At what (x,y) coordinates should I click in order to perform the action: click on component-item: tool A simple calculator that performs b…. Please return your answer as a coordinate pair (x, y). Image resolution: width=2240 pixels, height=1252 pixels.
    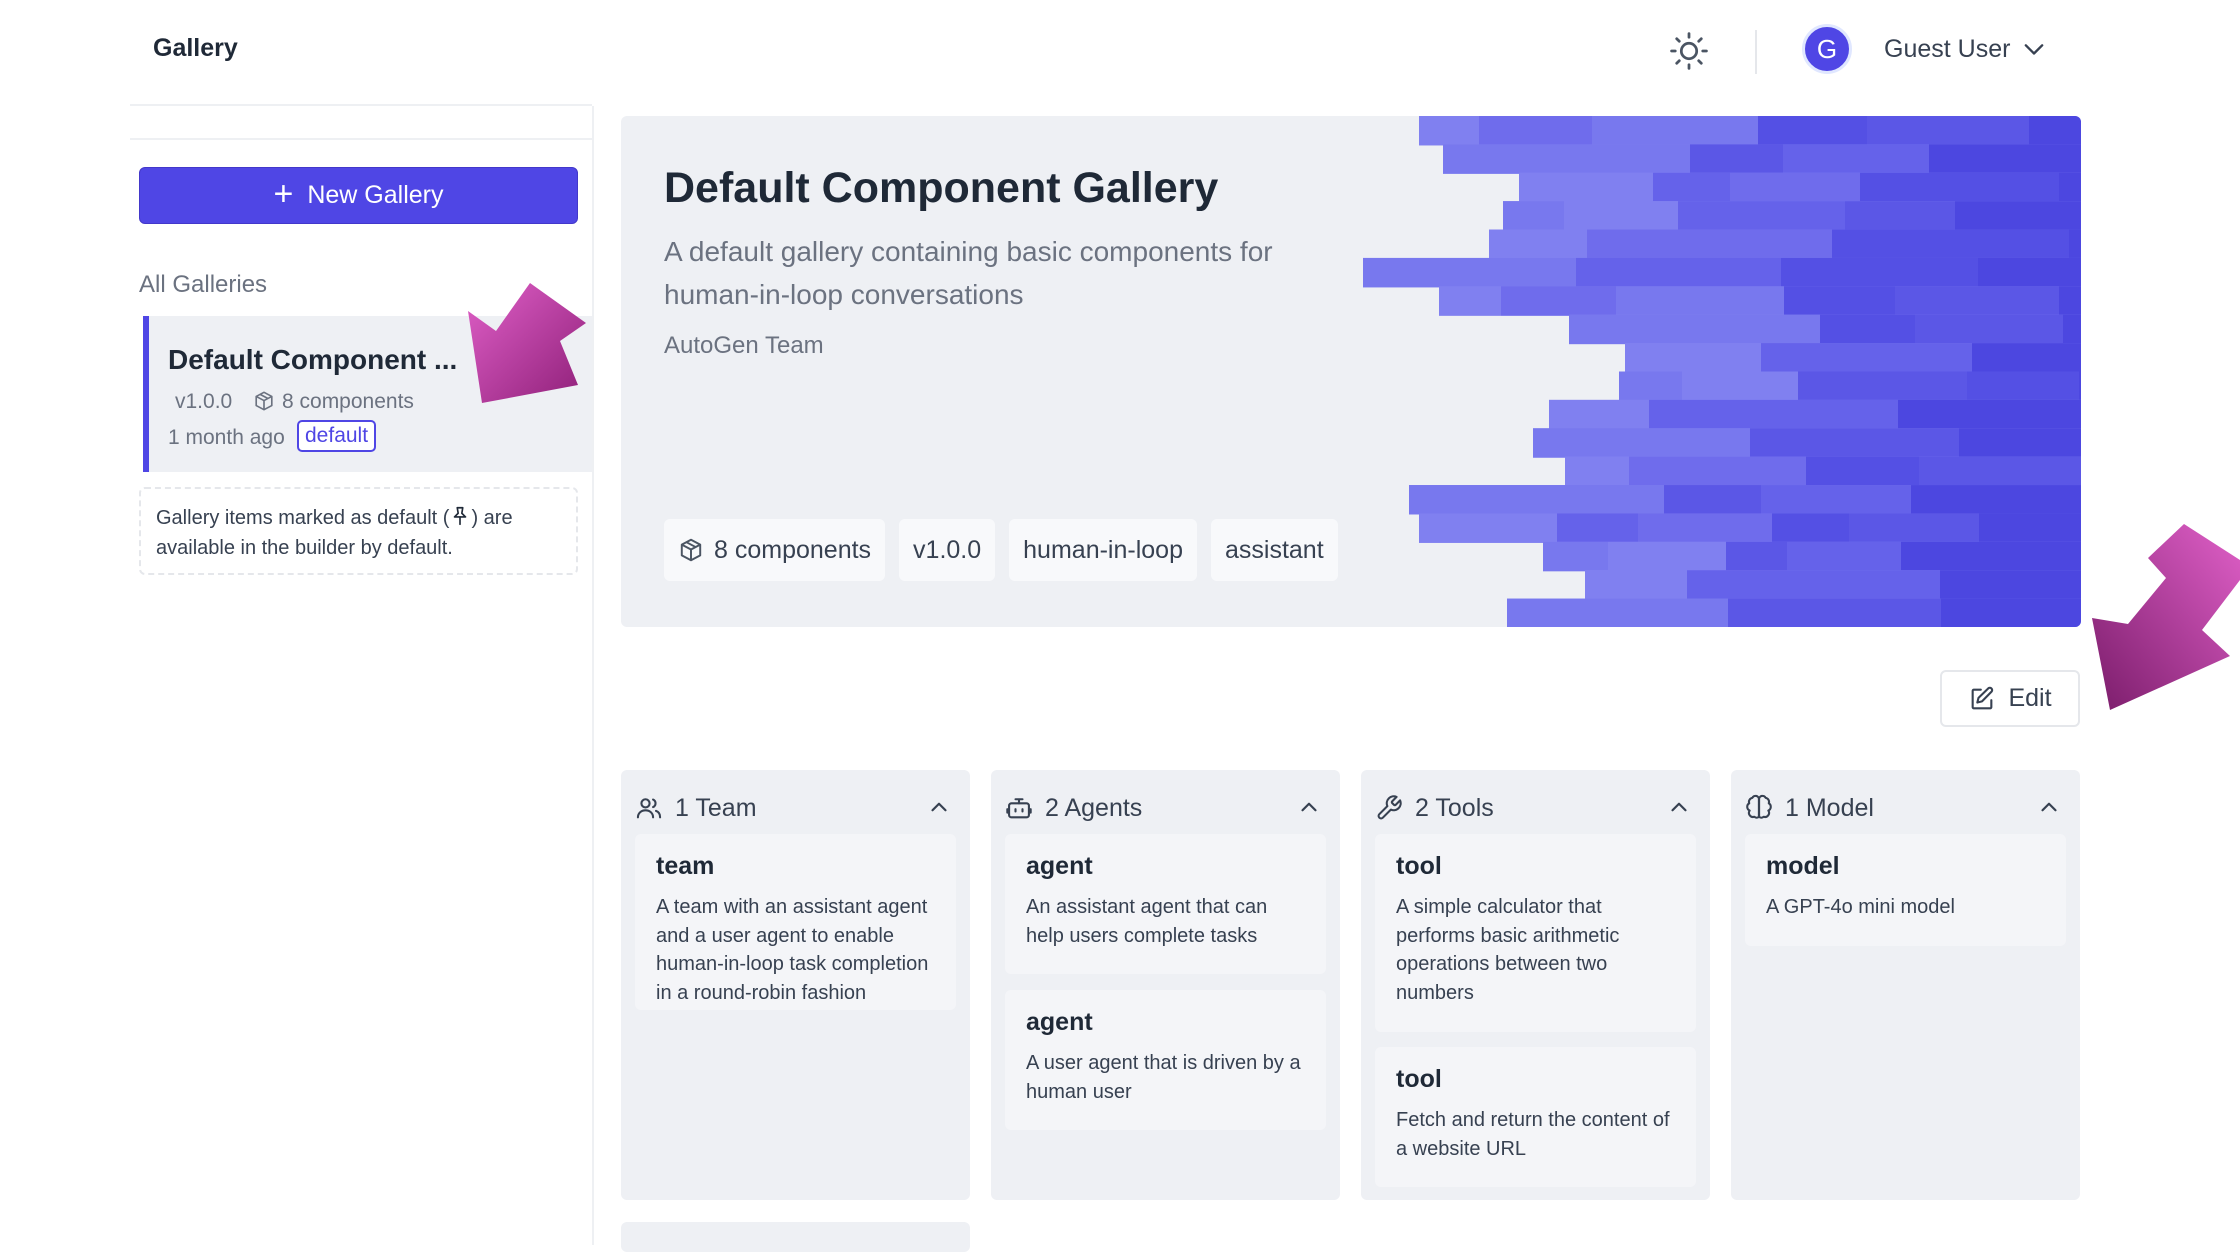
    Looking at the image, I should click on (1535, 933).